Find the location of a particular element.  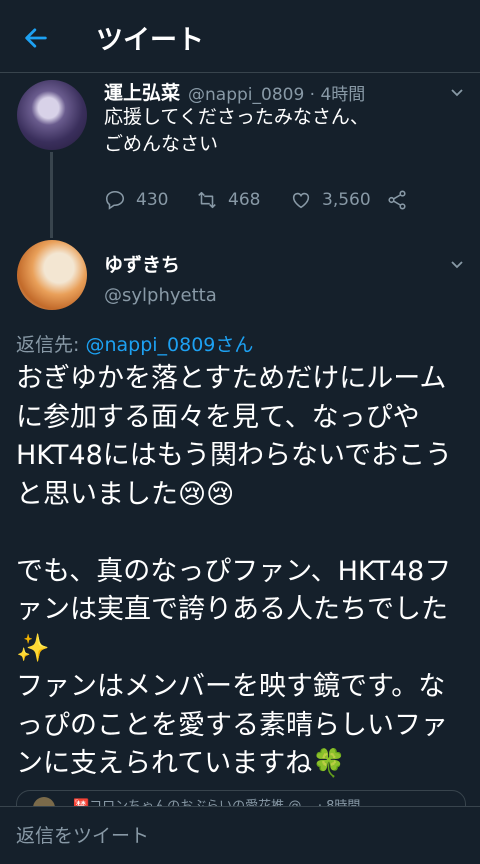

page-title: ツイート is located at coordinates (150, 40).